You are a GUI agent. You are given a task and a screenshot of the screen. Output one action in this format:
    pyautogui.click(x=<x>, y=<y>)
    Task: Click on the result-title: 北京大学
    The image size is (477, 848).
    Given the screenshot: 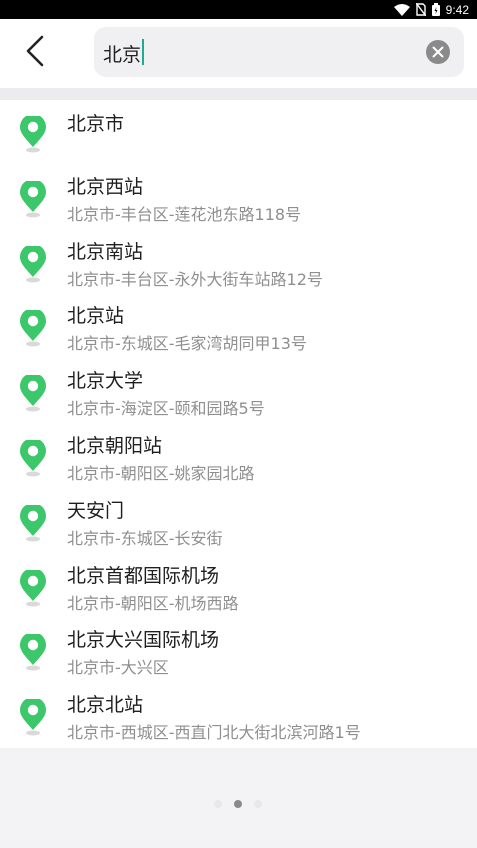 What is the action you would take?
    pyautogui.click(x=105, y=381)
    